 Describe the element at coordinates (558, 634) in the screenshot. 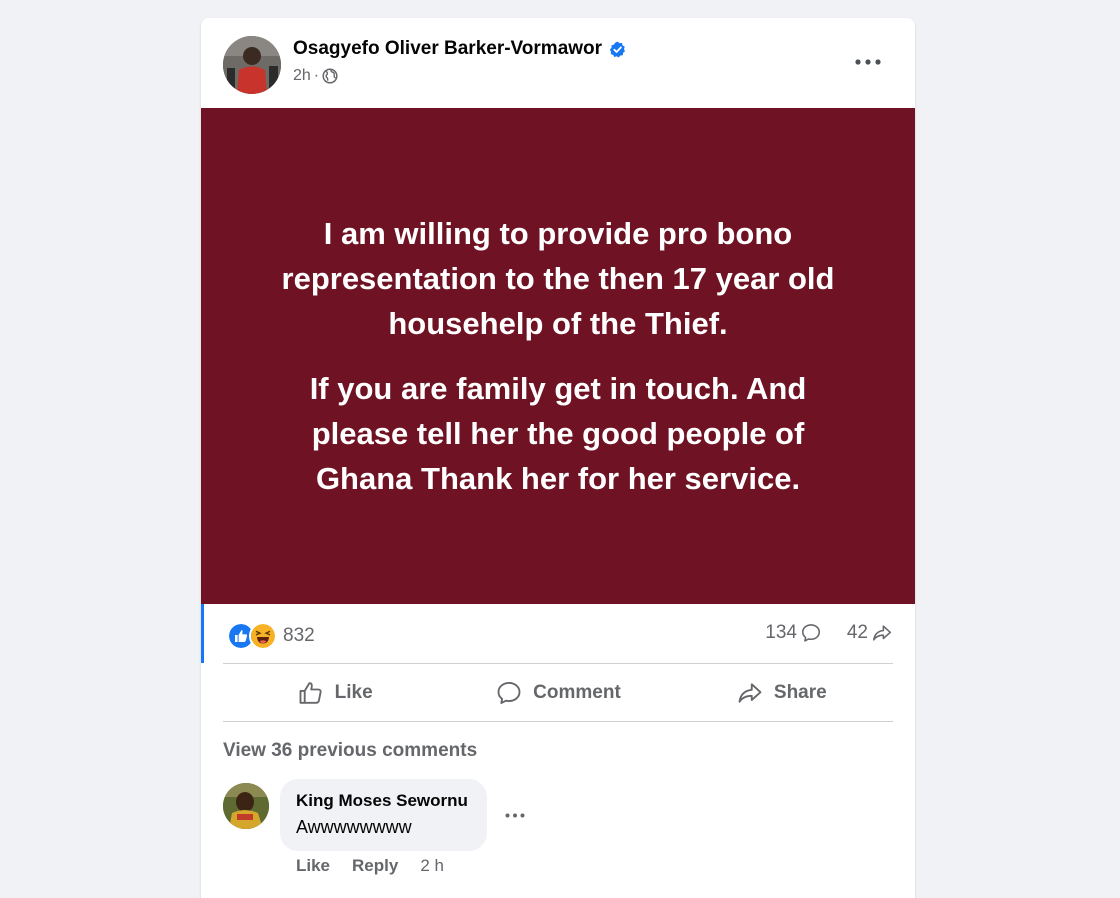

I see `post-stats-bar: 832 134 42` at that location.